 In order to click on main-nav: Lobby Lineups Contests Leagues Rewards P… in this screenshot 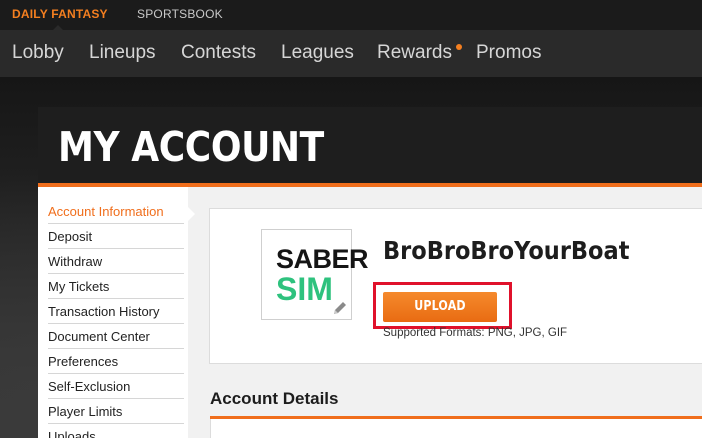, I will do `click(351, 53)`.